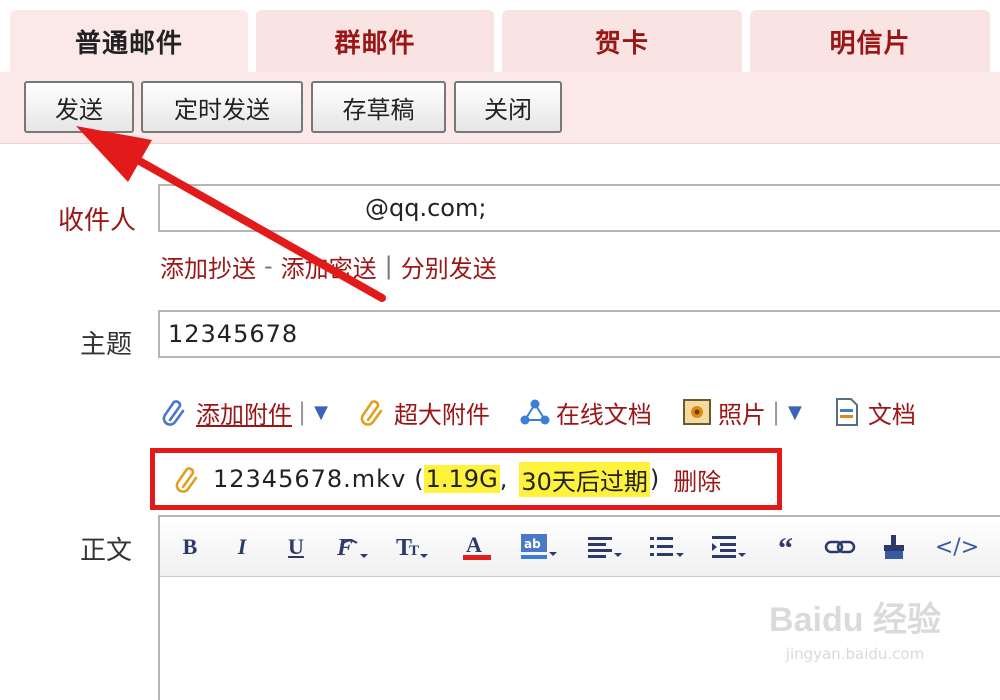 The image size is (1000, 700). I want to click on tab-normal-mail: 普通邮件, so click(129, 41).